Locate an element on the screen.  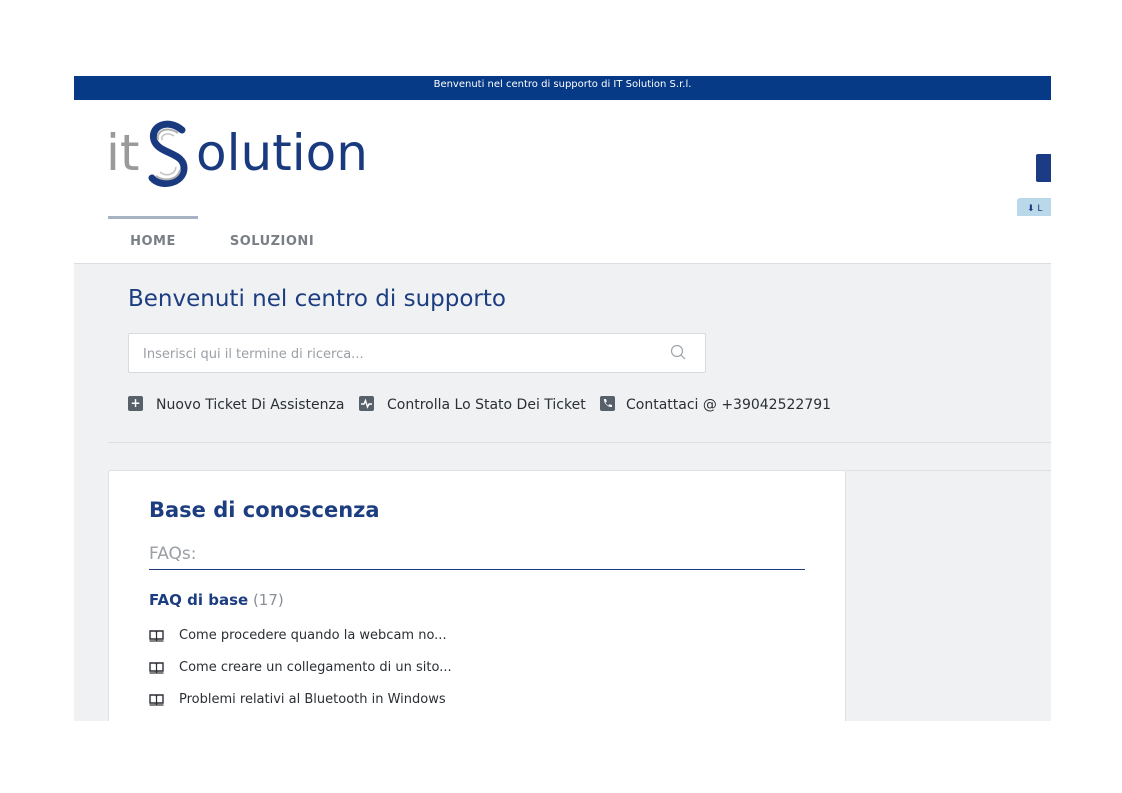
faq-category-name: FAQ di base is located at coordinates (198, 600).